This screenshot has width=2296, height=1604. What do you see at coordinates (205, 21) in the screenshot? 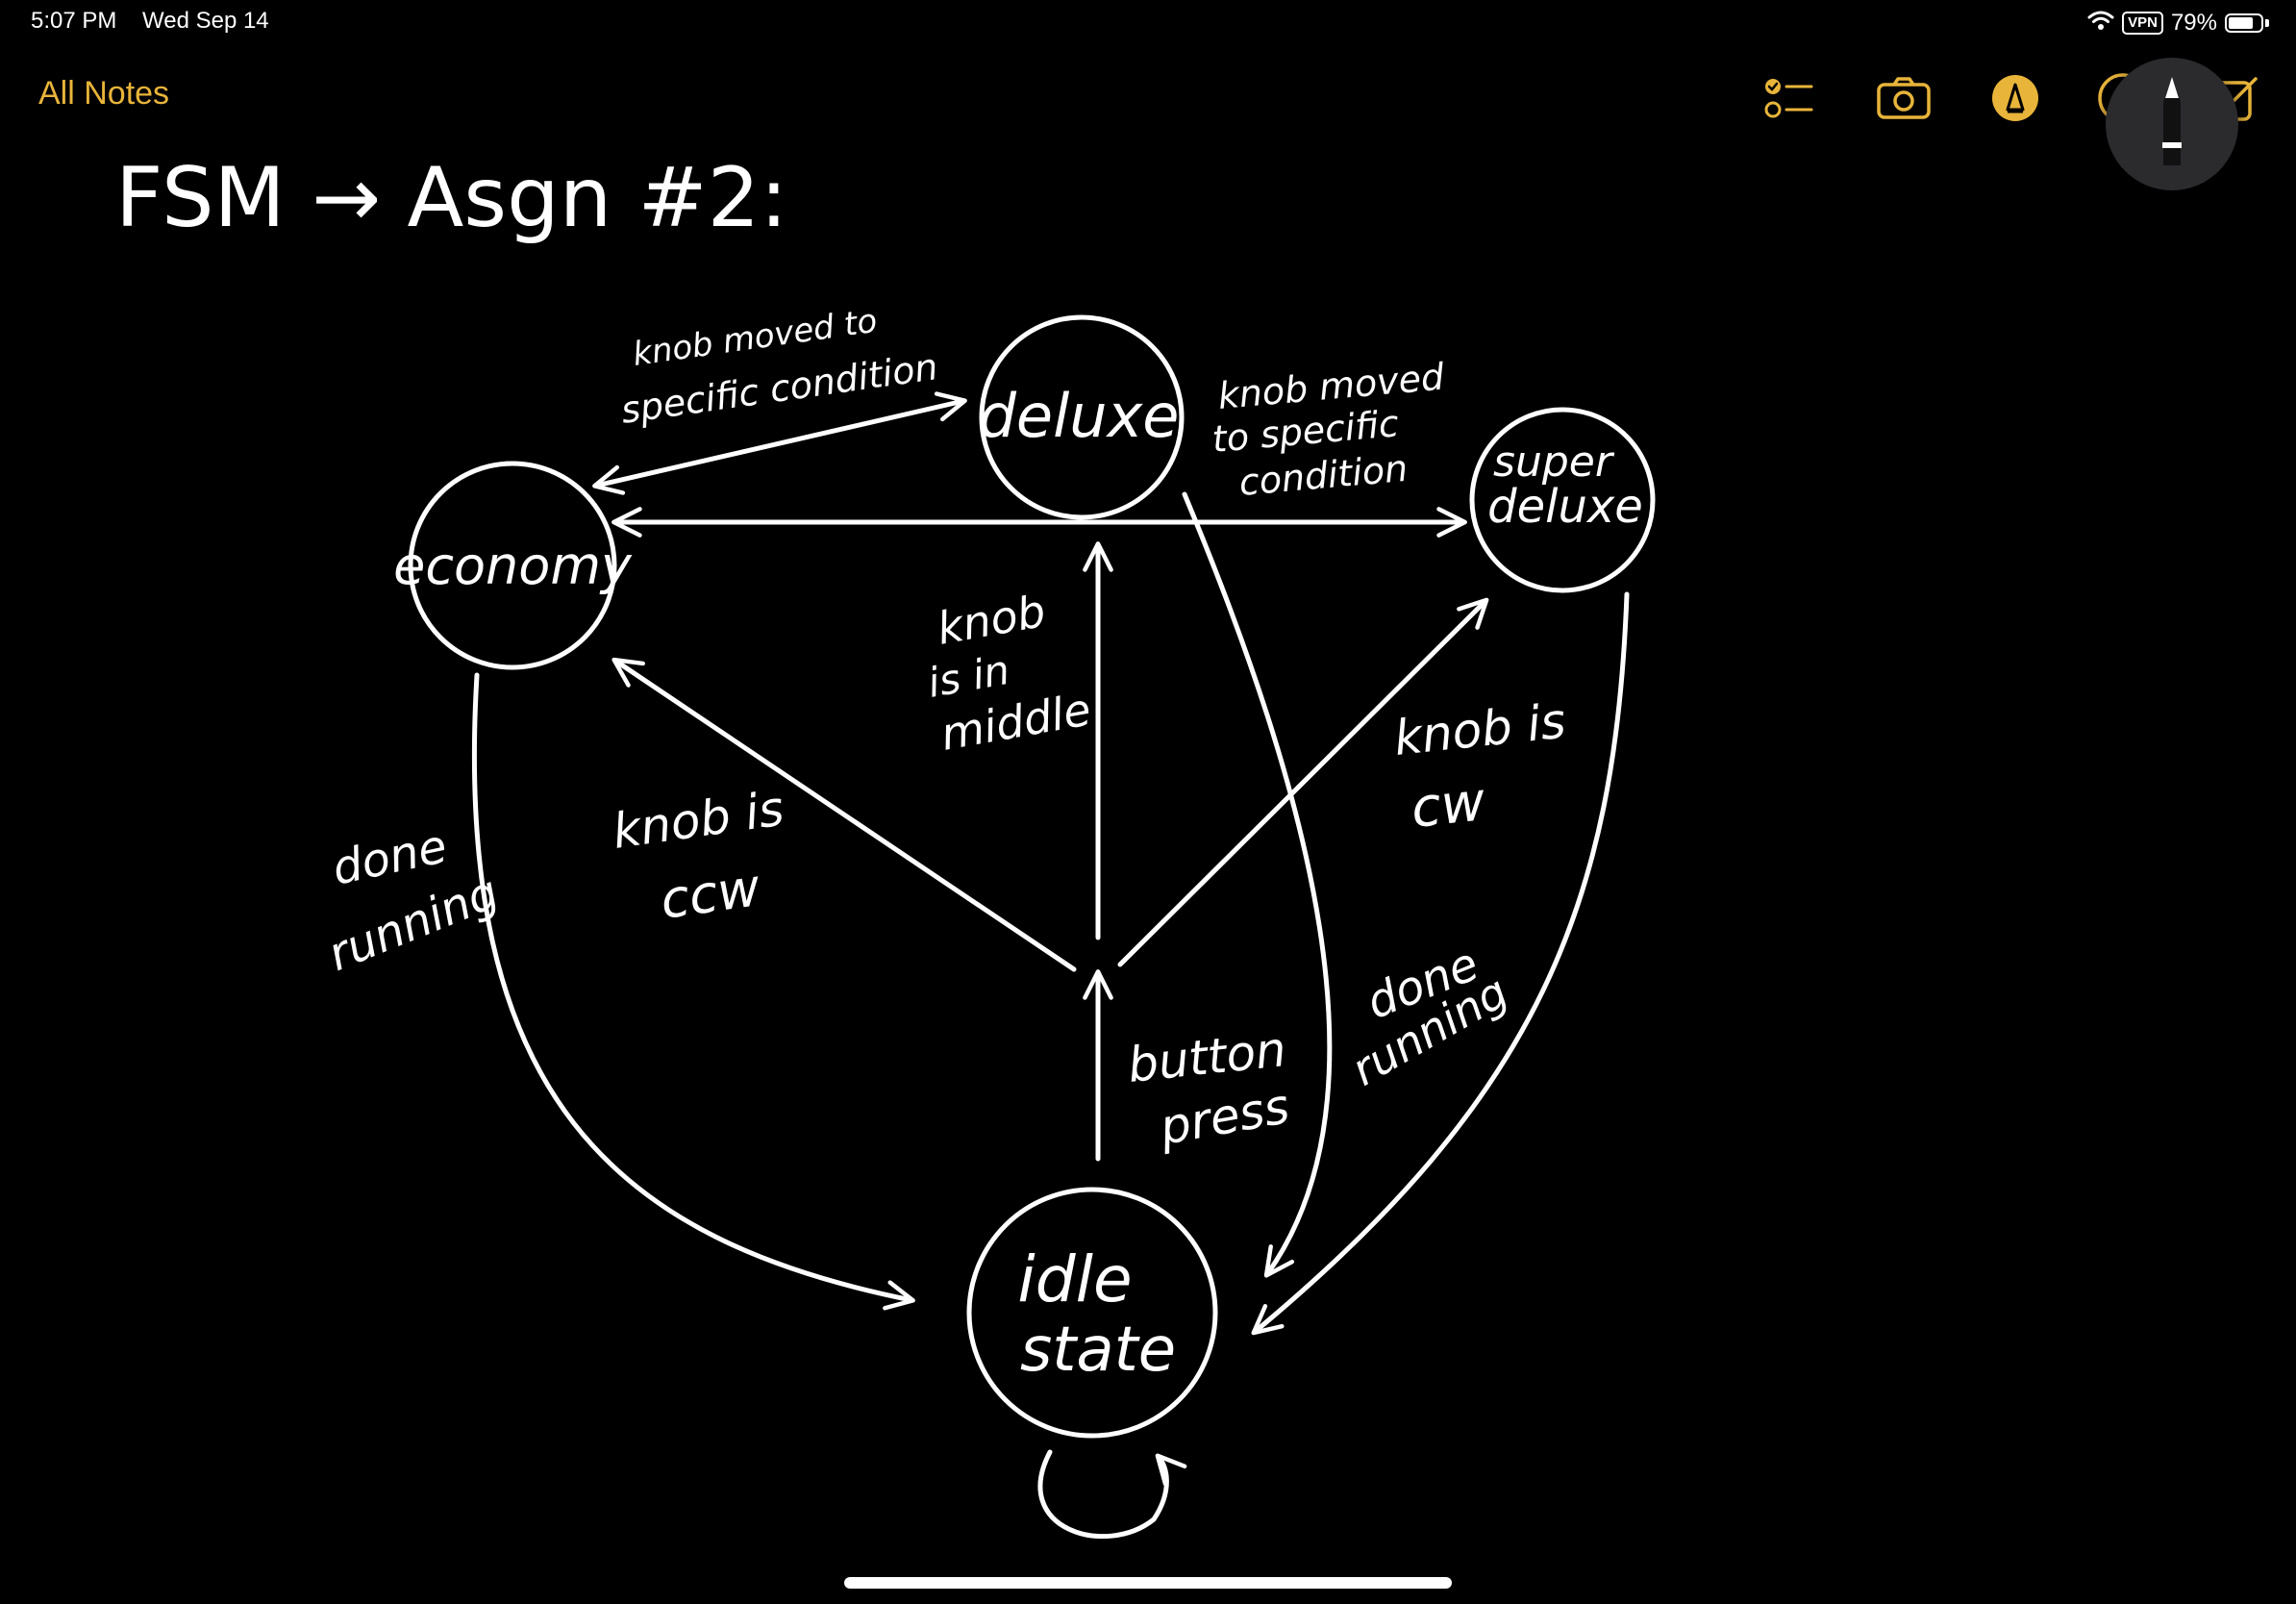
I see `status-date: Wed Sep 14` at bounding box center [205, 21].